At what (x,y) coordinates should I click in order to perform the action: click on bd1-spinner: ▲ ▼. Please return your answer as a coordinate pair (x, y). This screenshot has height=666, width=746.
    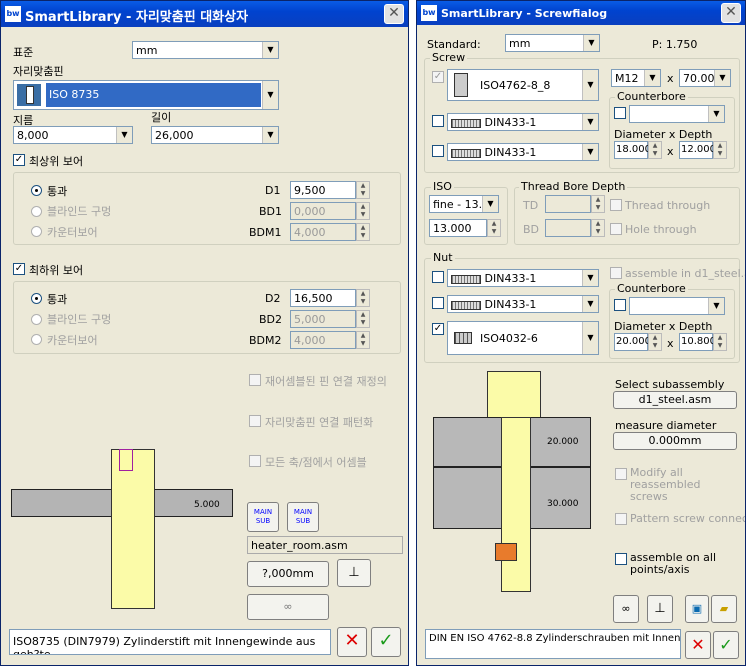
    Looking at the image, I should click on (363, 211).